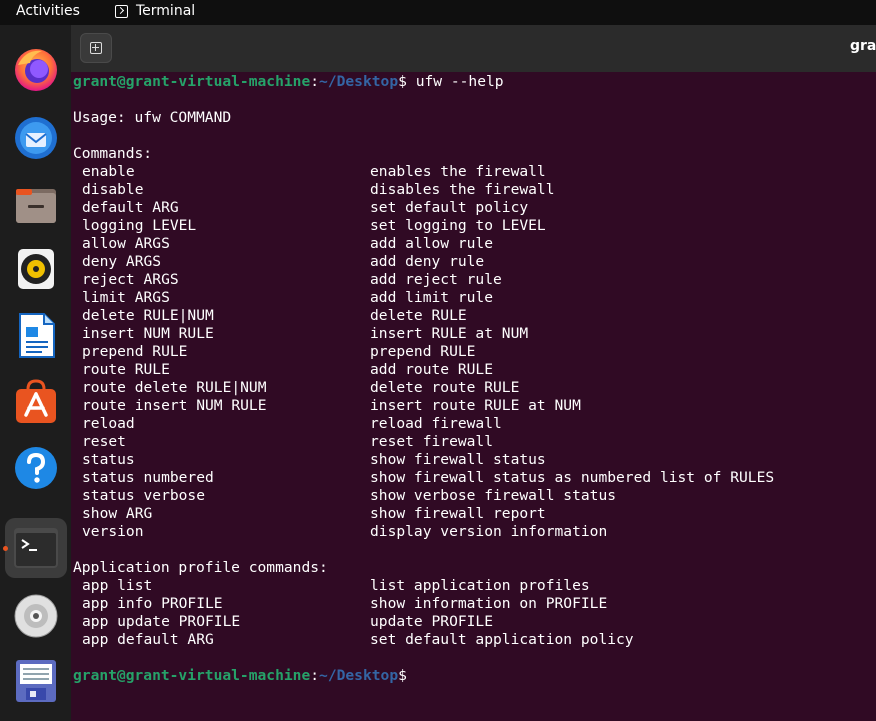 The height and width of the screenshot is (721, 876). Describe the element at coordinates (438, 12) in the screenshot. I see `top-bar: Activities Terminal` at that location.